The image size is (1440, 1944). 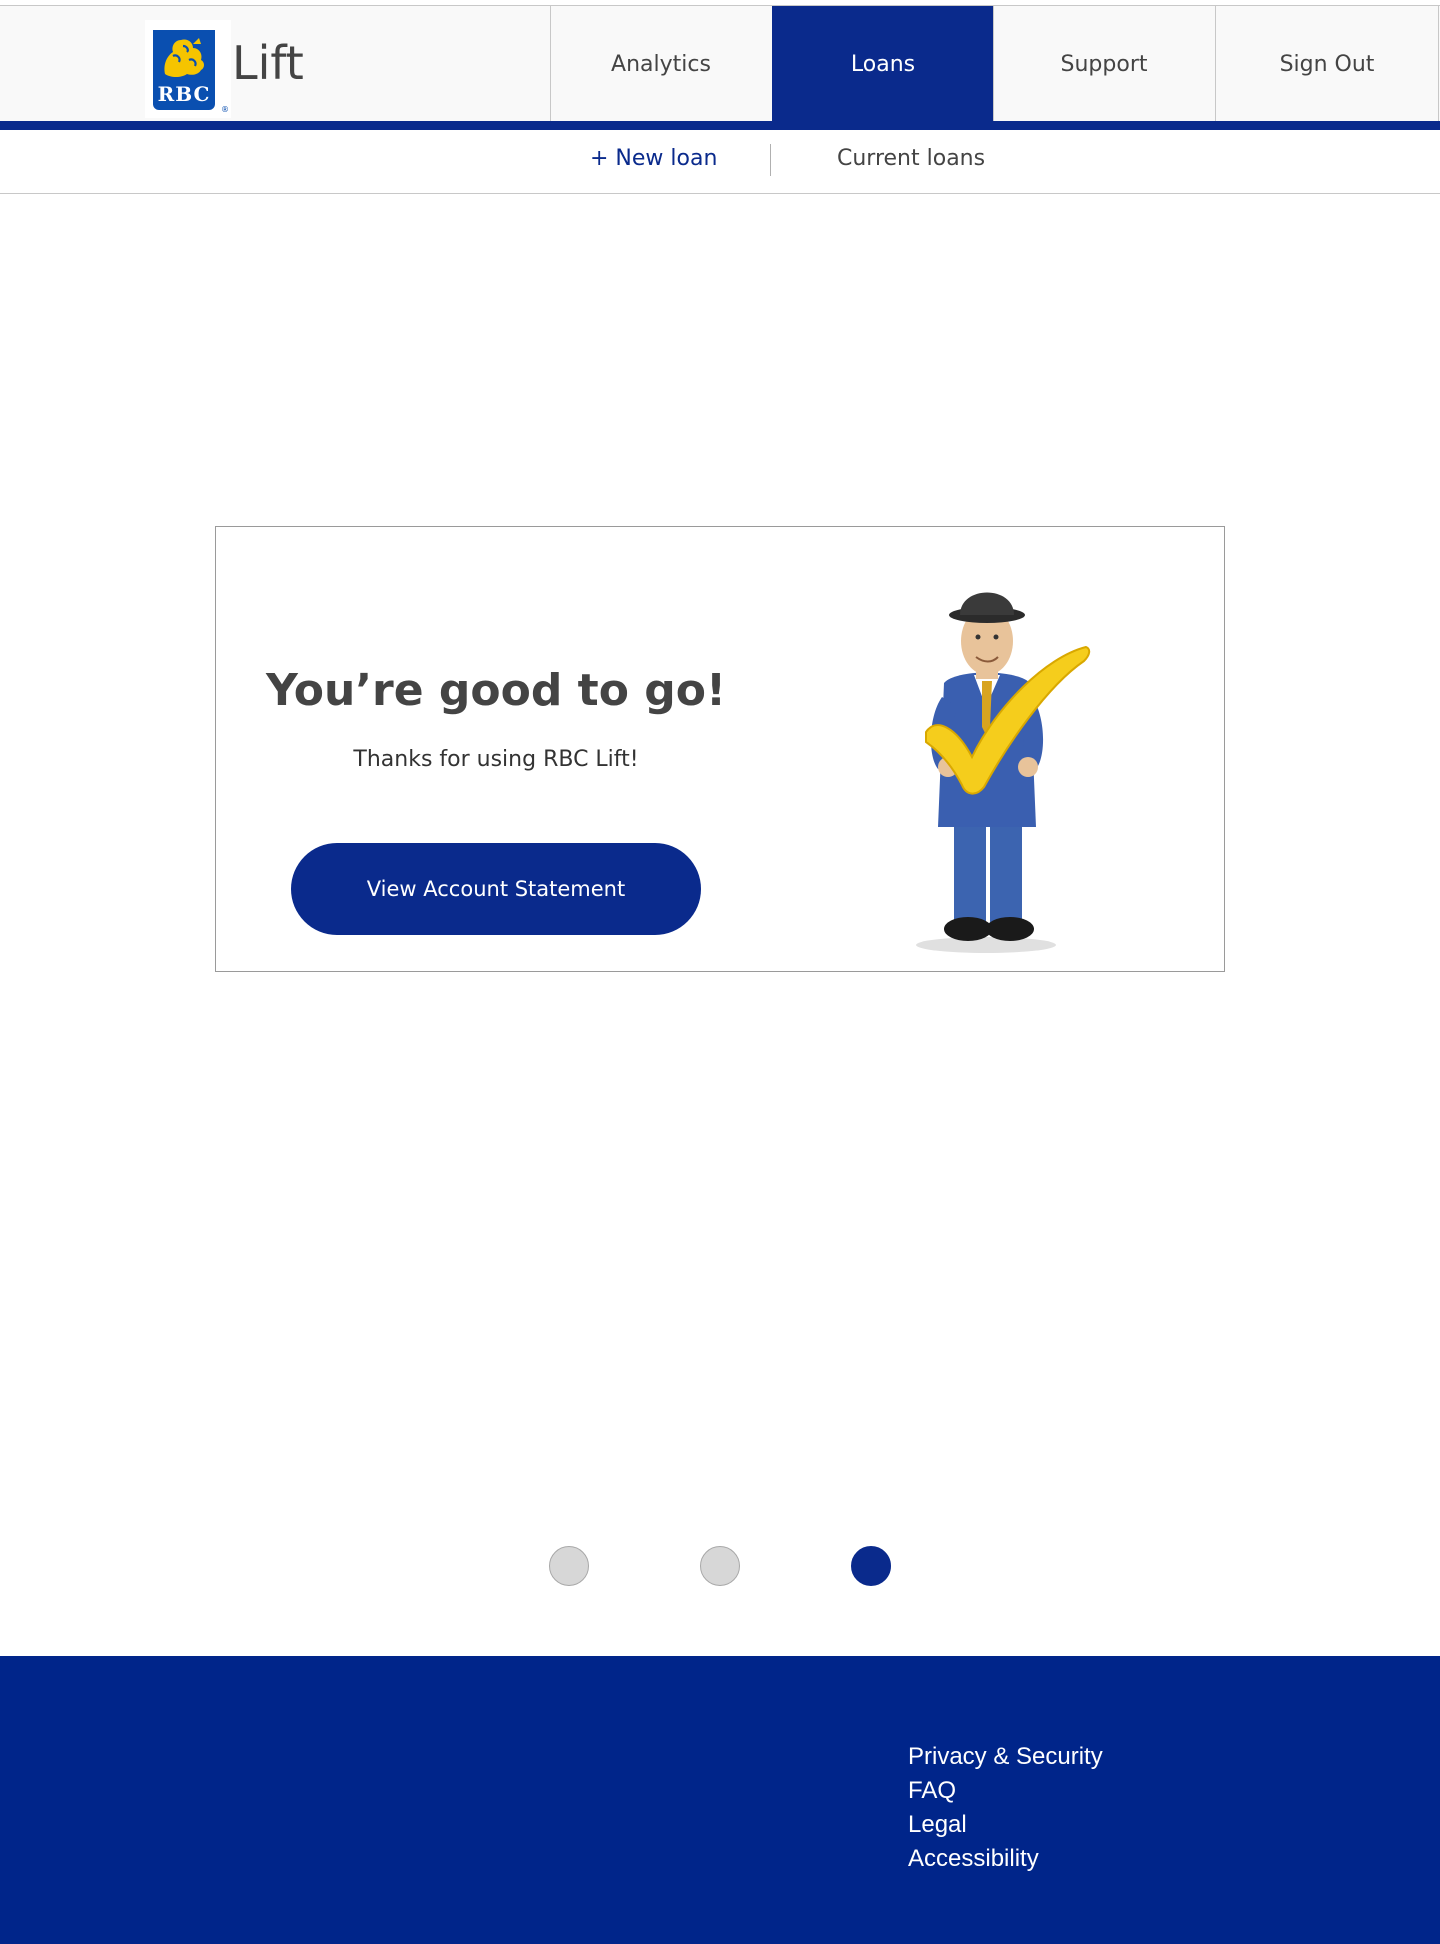 What do you see at coordinates (720, 162) in the screenshot?
I see `sub-navigation: + New loan Current loans` at bounding box center [720, 162].